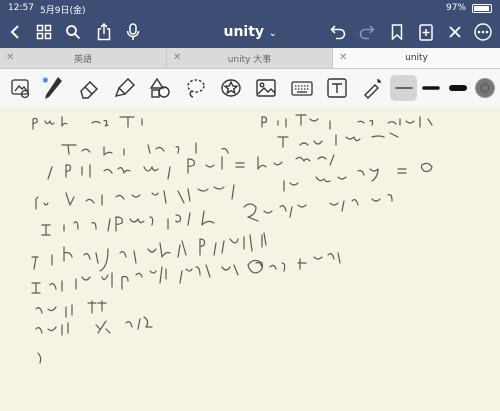 The width and height of the screenshot is (500, 411). Describe the element at coordinates (160, 88) in the screenshot. I see `shapes-tool-icon` at that location.